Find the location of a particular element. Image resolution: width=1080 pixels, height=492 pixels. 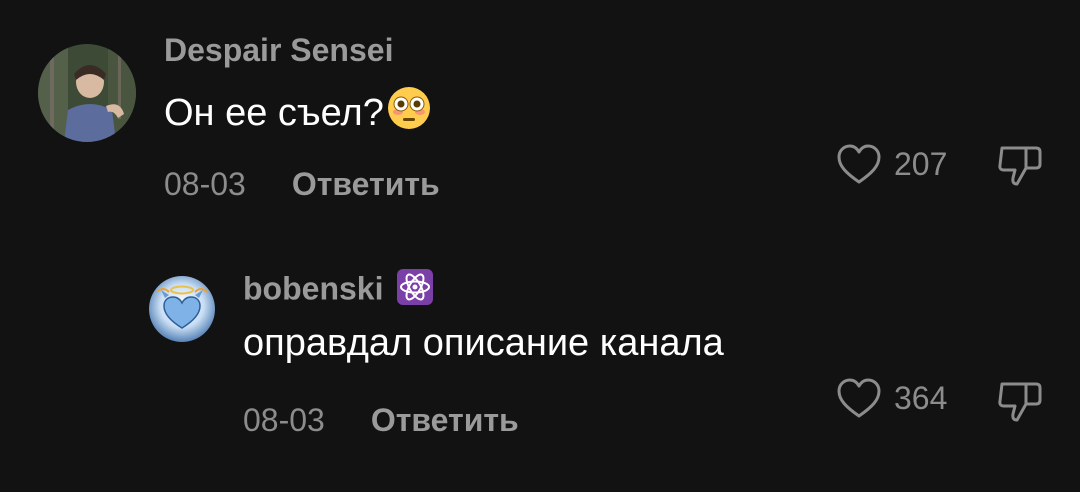

comment-username: bobenski is located at coordinates (338, 291).